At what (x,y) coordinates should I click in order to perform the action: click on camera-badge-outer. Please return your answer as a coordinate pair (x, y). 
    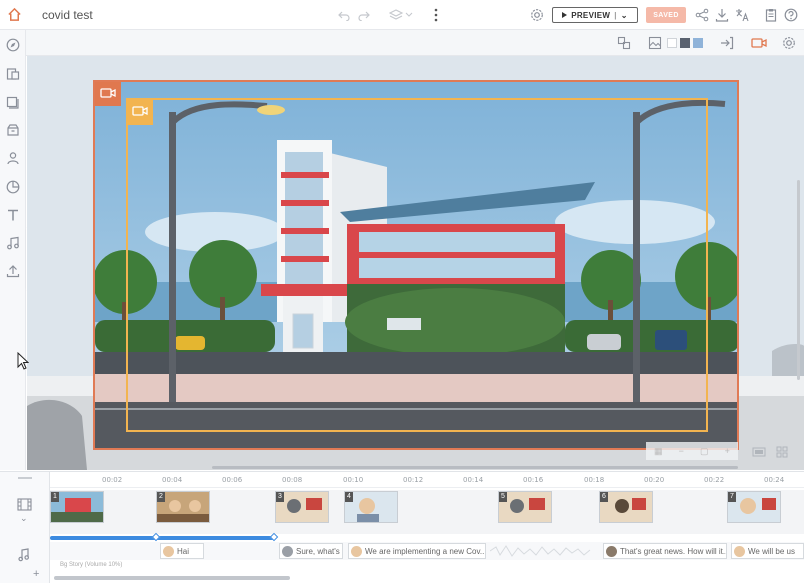
    Looking at the image, I should click on (108, 94).